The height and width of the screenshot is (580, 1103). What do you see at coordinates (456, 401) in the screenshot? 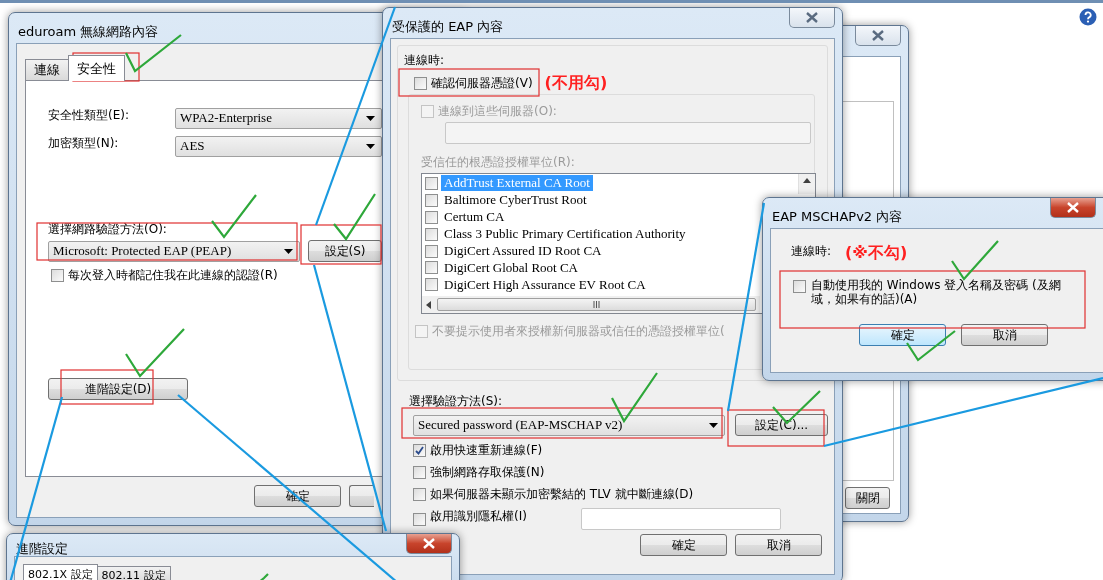
I see `field-label: 選擇驗證方法(S):` at bounding box center [456, 401].